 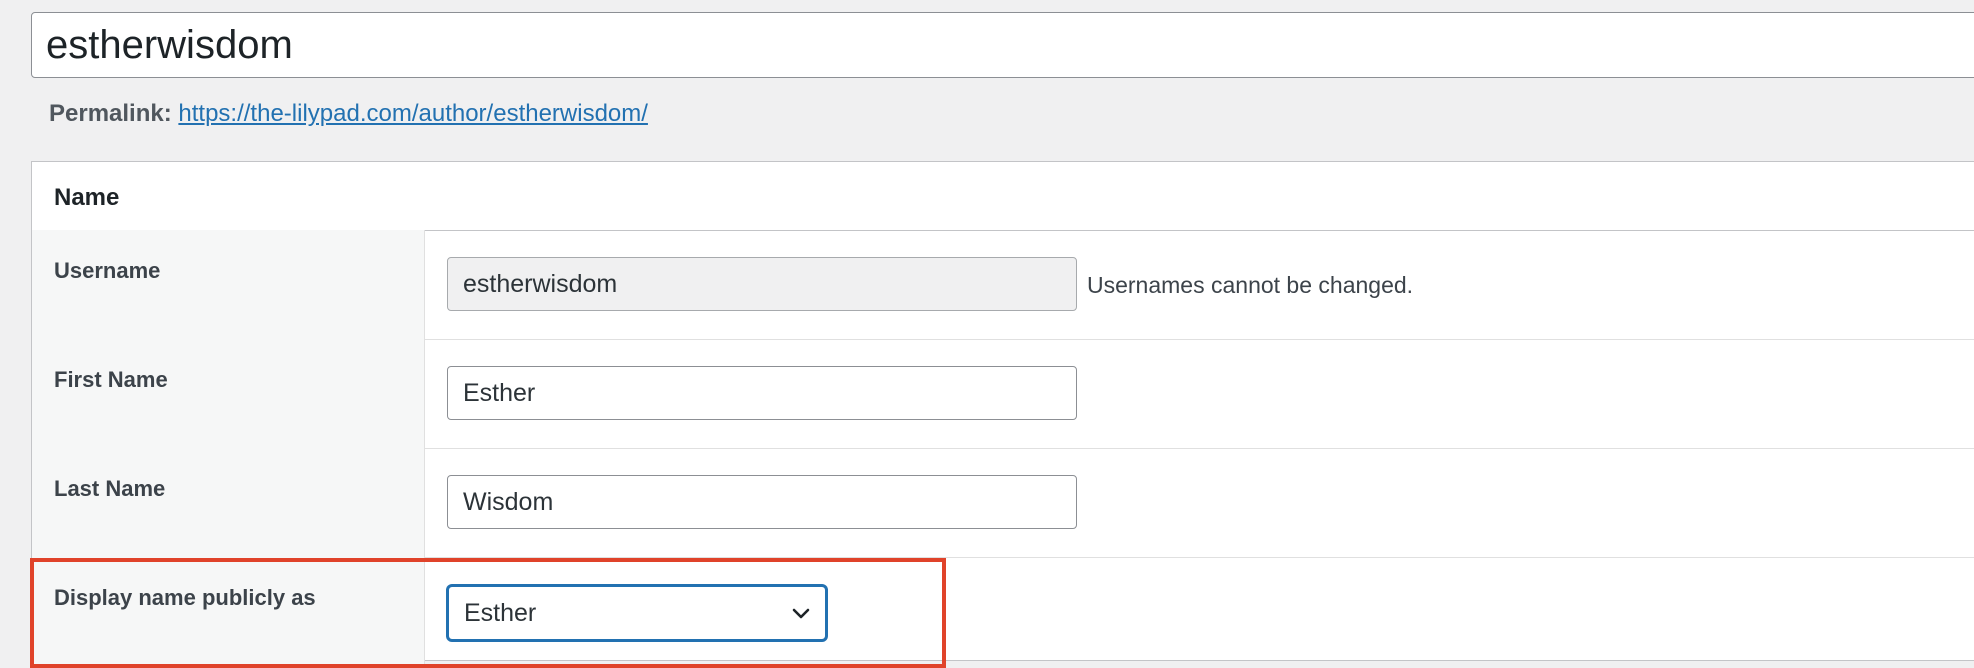 What do you see at coordinates (110, 113) in the screenshot?
I see `permalink-label: Permalink:` at bounding box center [110, 113].